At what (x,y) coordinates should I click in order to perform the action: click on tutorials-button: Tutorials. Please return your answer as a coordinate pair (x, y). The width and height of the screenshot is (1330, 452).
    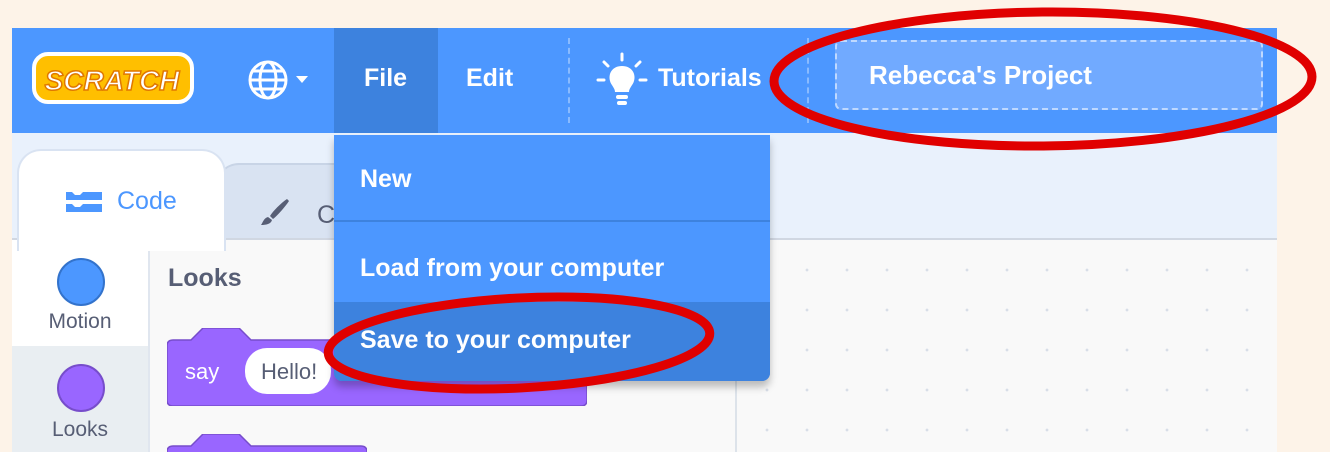
    Looking at the image, I should click on (682, 80).